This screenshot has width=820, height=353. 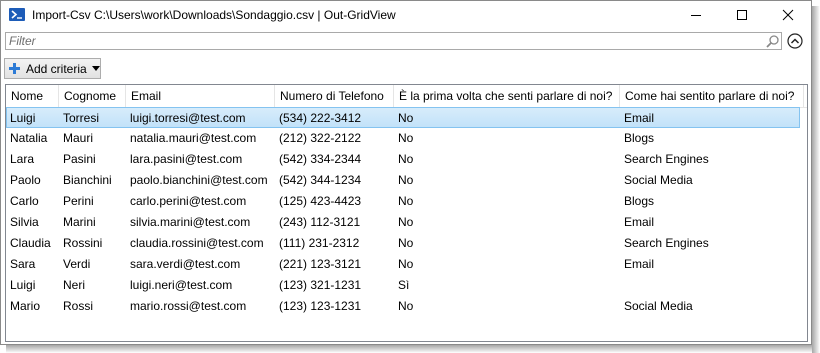 What do you see at coordinates (188, 306) in the screenshot?
I see `cell-email: mario.rossi@test.com` at bounding box center [188, 306].